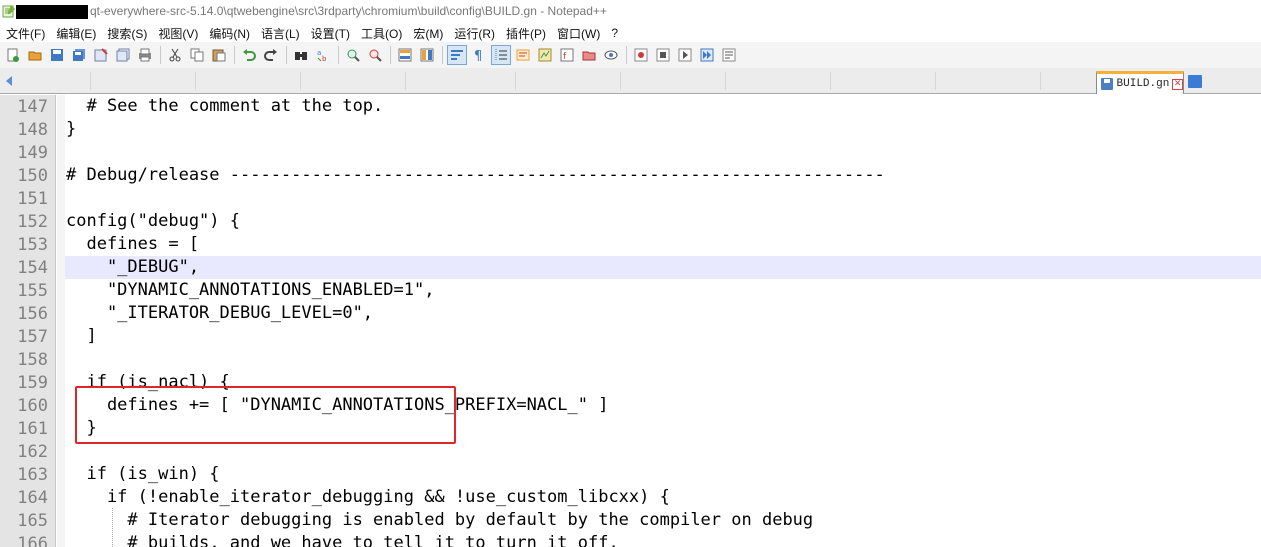 This screenshot has height=547, width=1261. Describe the element at coordinates (25, 33) in the screenshot. I see `menu-file: 文件(F)` at that location.